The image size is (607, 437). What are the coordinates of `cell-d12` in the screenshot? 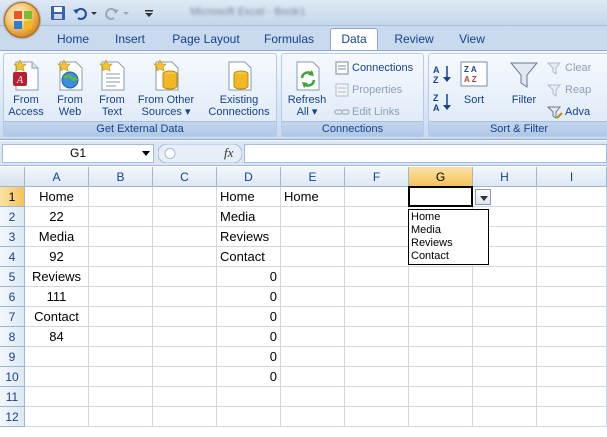 It's located at (249, 417).